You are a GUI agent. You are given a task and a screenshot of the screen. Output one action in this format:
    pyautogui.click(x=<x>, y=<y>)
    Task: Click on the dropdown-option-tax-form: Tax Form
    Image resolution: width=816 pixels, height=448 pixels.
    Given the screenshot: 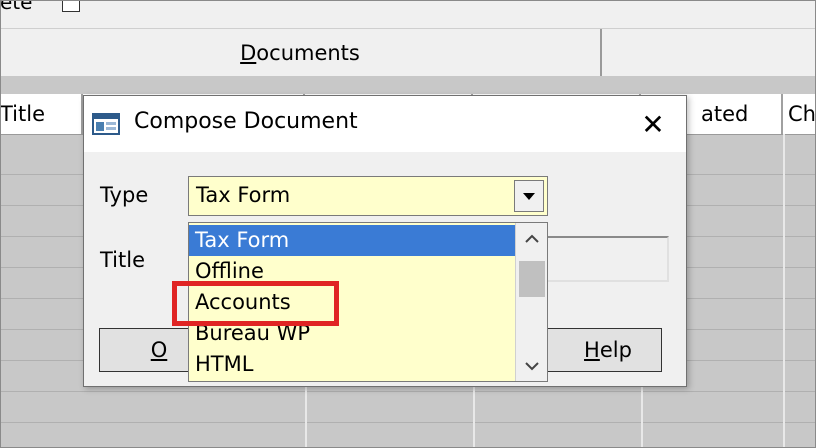 What is the action you would take?
    pyautogui.click(x=352, y=240)
    